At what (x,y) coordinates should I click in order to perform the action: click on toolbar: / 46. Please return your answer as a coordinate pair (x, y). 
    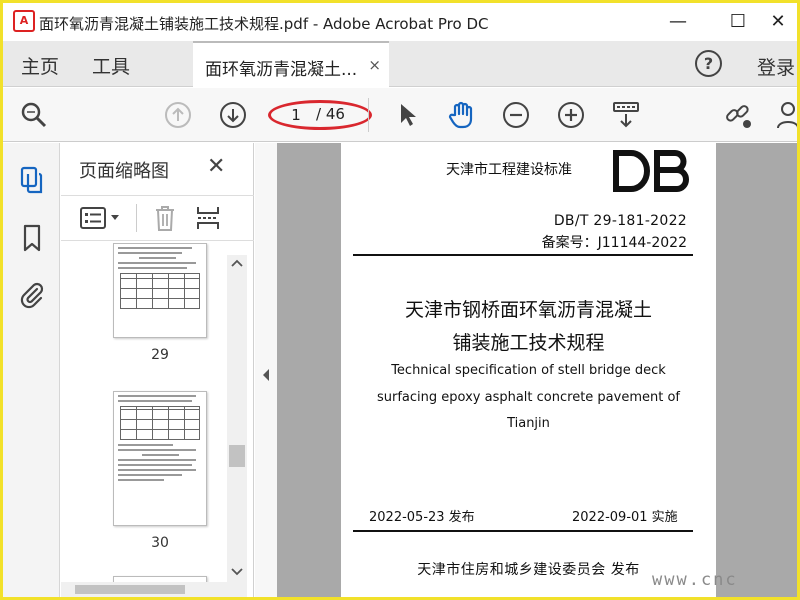
    Looking at the image, I should click on (401, 115).